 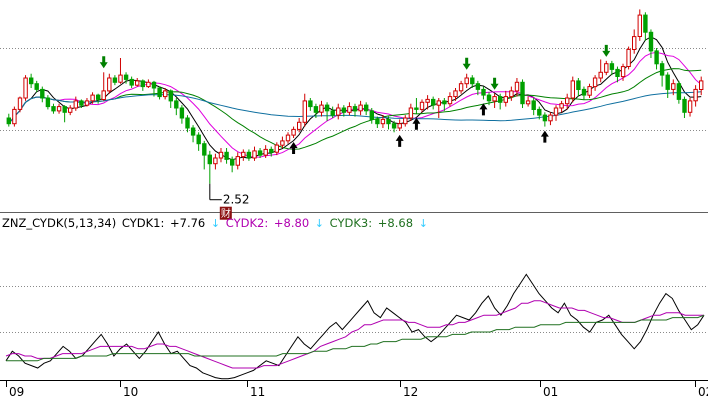 What do you see at coordinates (355, 338) in the screenshot?
I see `series-cydk3-line` at bounding box center [355, 338].